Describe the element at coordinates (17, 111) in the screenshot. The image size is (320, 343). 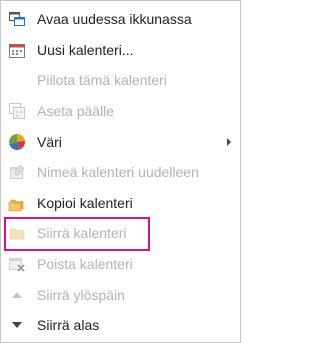
I see `overlay-icon` at that location.